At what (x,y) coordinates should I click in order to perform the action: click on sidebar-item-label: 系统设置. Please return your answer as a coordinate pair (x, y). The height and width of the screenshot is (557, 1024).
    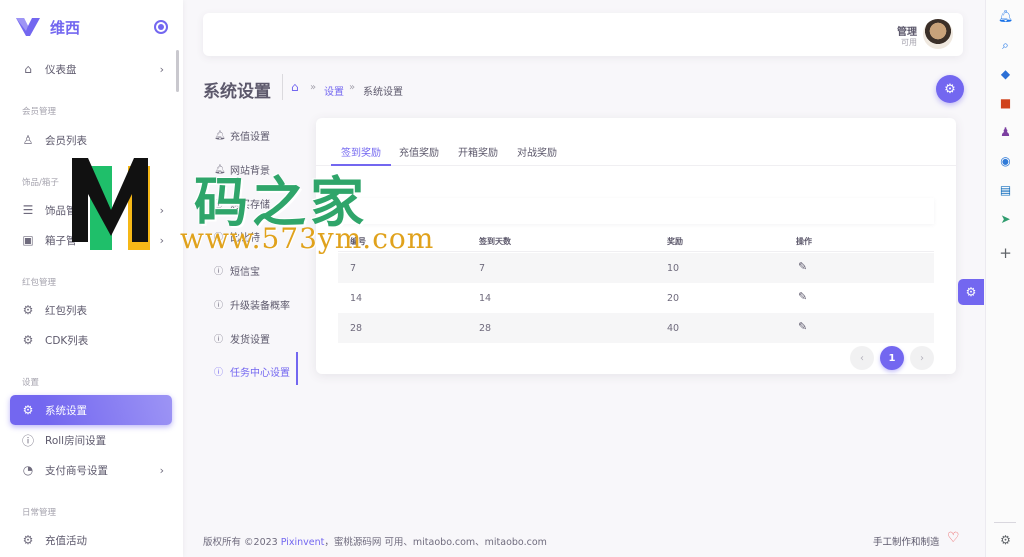
    Looking at the image, I should click on (66, 410).